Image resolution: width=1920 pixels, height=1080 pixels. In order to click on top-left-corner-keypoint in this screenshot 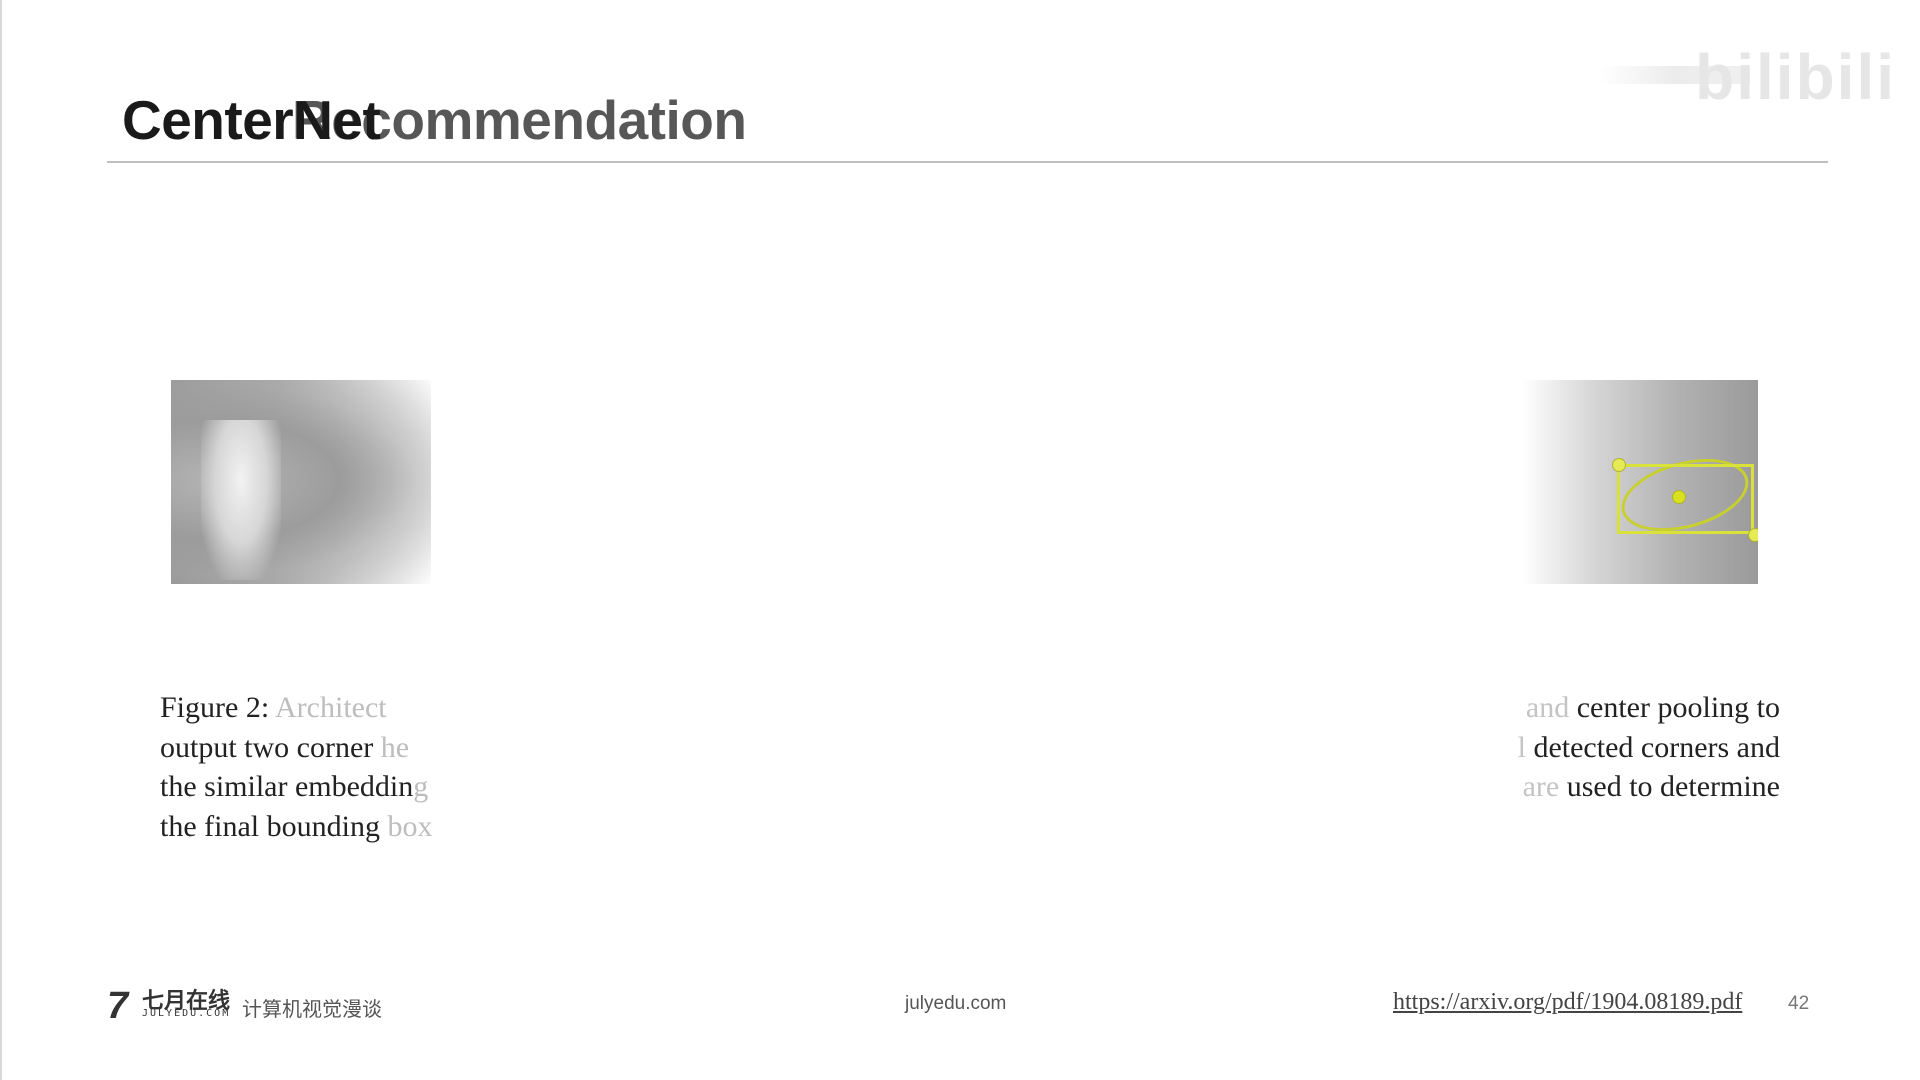, I will do `click(1619, 465)`.